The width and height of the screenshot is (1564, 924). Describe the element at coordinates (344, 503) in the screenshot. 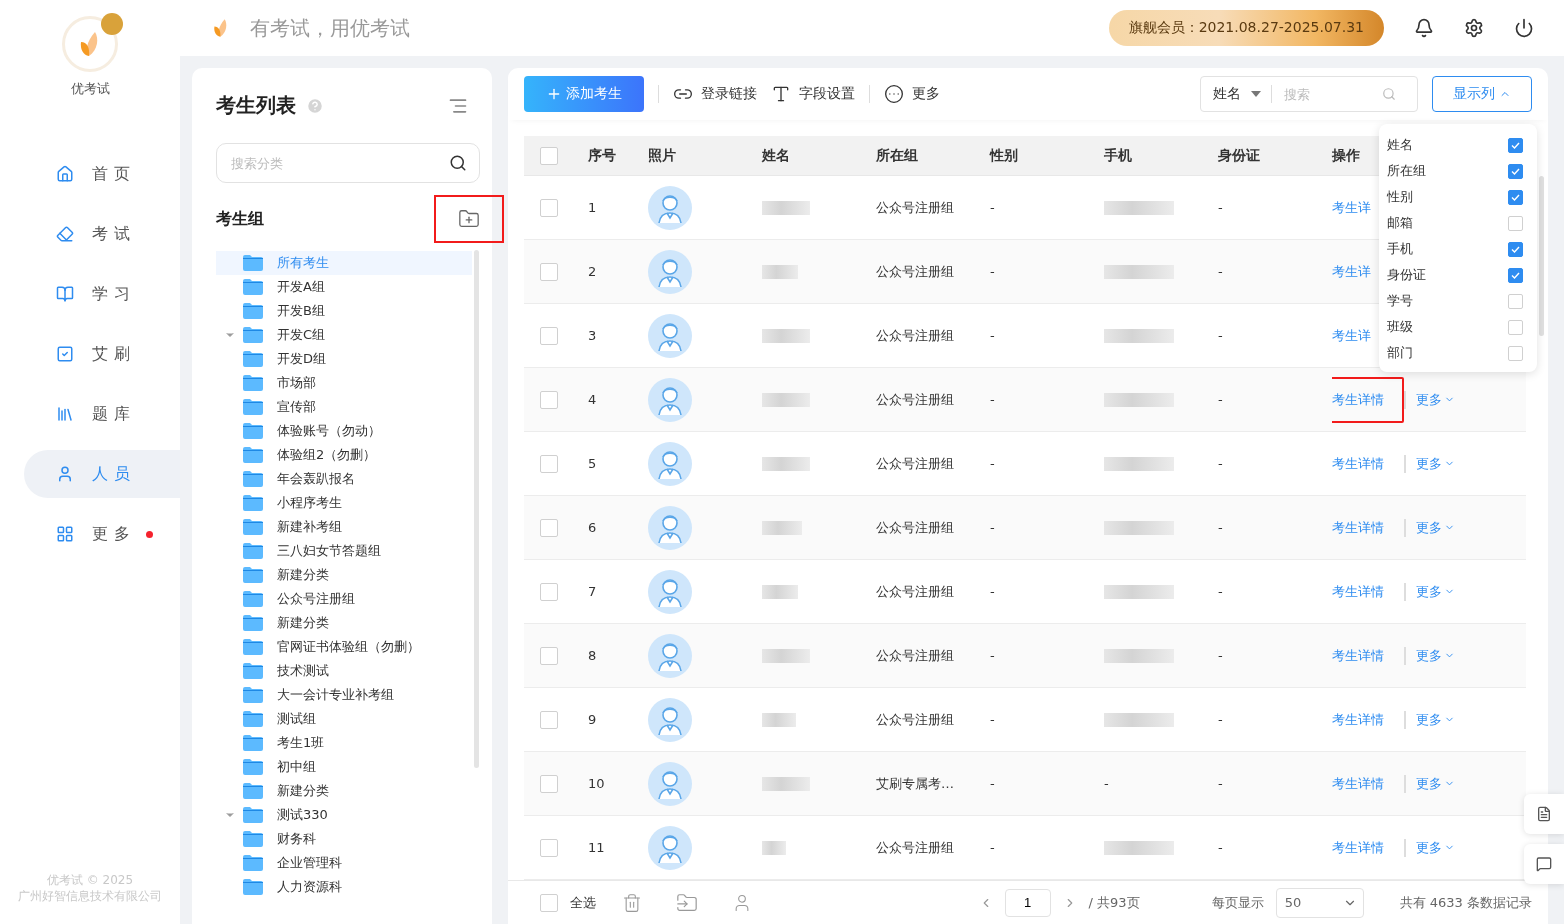

I see `tree-item: 小程序考生` at that location.